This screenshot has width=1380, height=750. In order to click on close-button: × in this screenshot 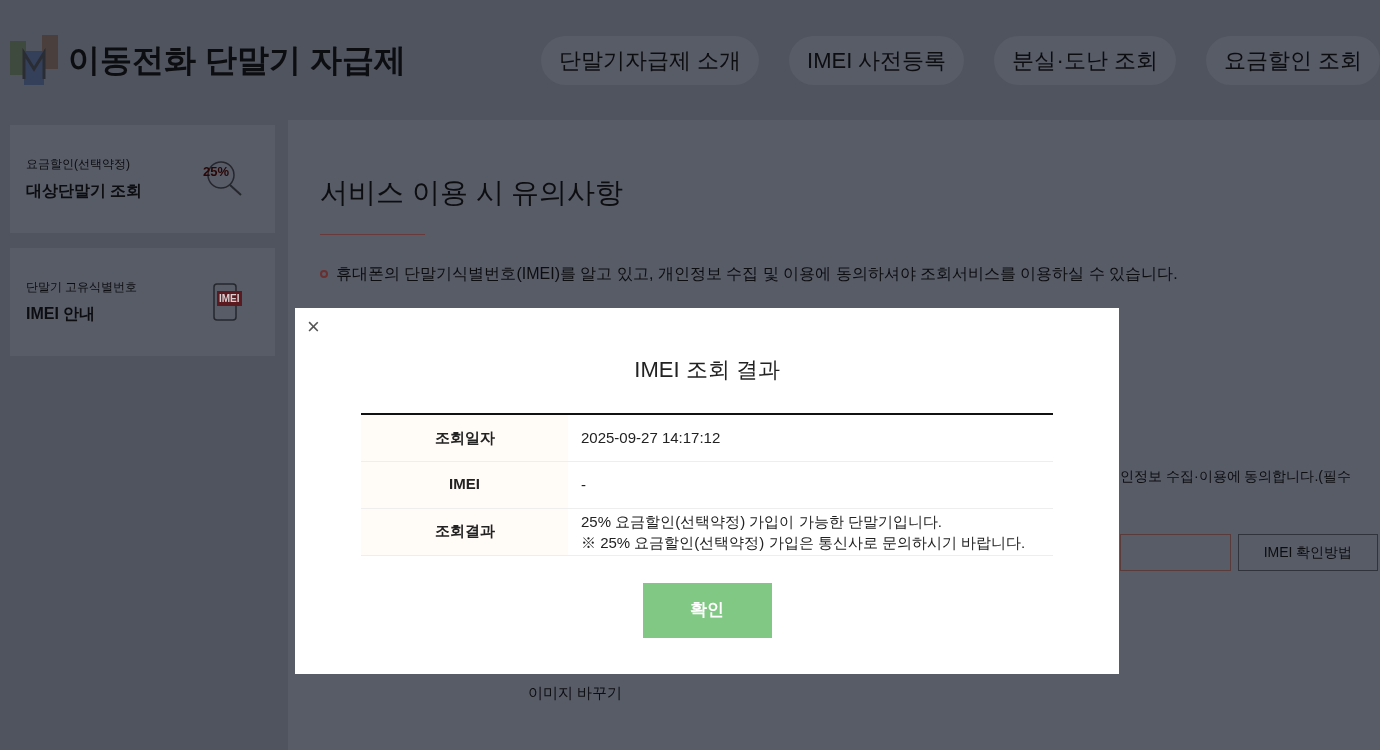, I will do `click(313, 327)`.